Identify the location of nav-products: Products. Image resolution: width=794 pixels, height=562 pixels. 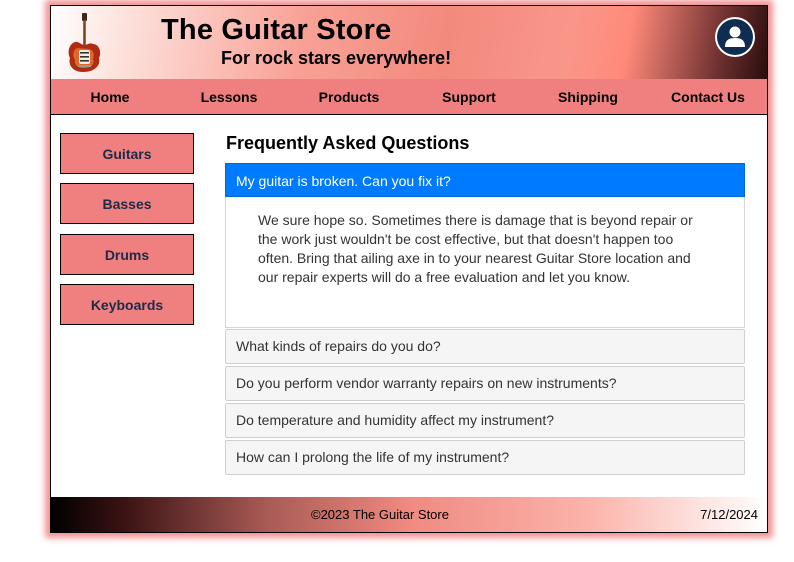
(349, 97).